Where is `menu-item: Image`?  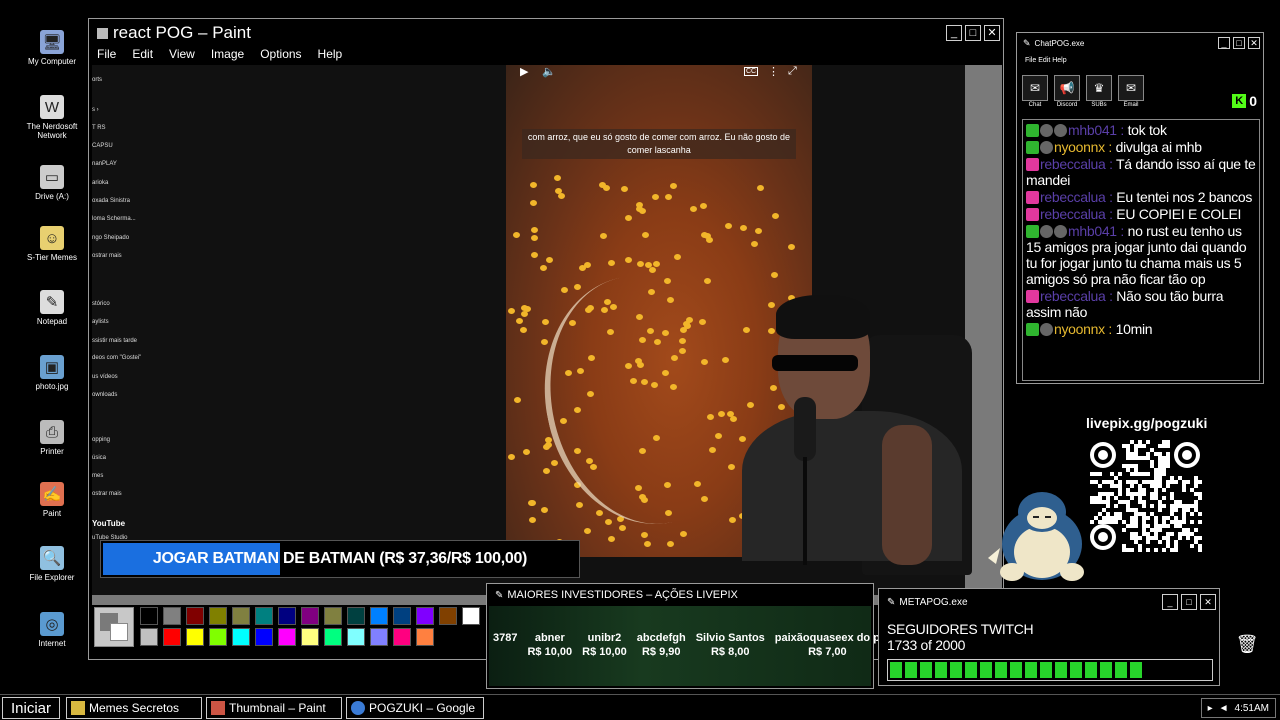 menu-item: Image is located at coordinates (227, 56).